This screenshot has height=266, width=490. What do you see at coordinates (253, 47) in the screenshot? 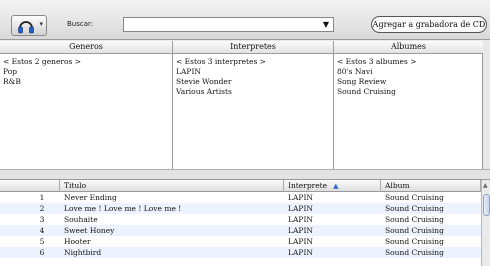
I see `artist-pane-header: Interpretes` at bounding box center [253, 47].